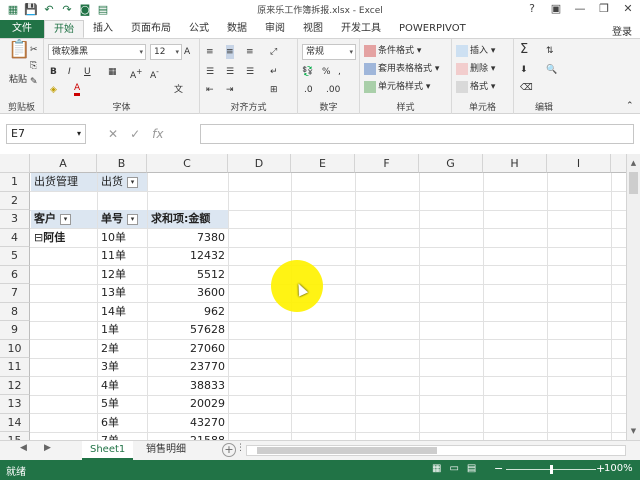 Image resolution: width=640 pixels, height=480 pixels. What do you see at coordinates (313, 29) in the screenshot?
I see `tab-view: 视图` at bounding box center [313, 29].